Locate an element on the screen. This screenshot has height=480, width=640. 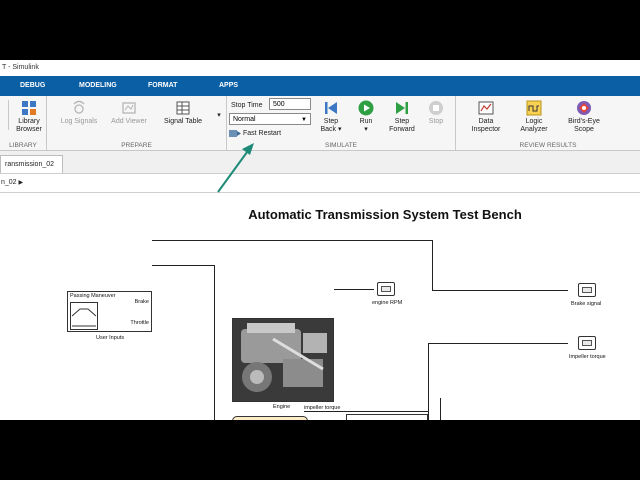
menu-format: FORMAT is located at coordinates (162, 86).